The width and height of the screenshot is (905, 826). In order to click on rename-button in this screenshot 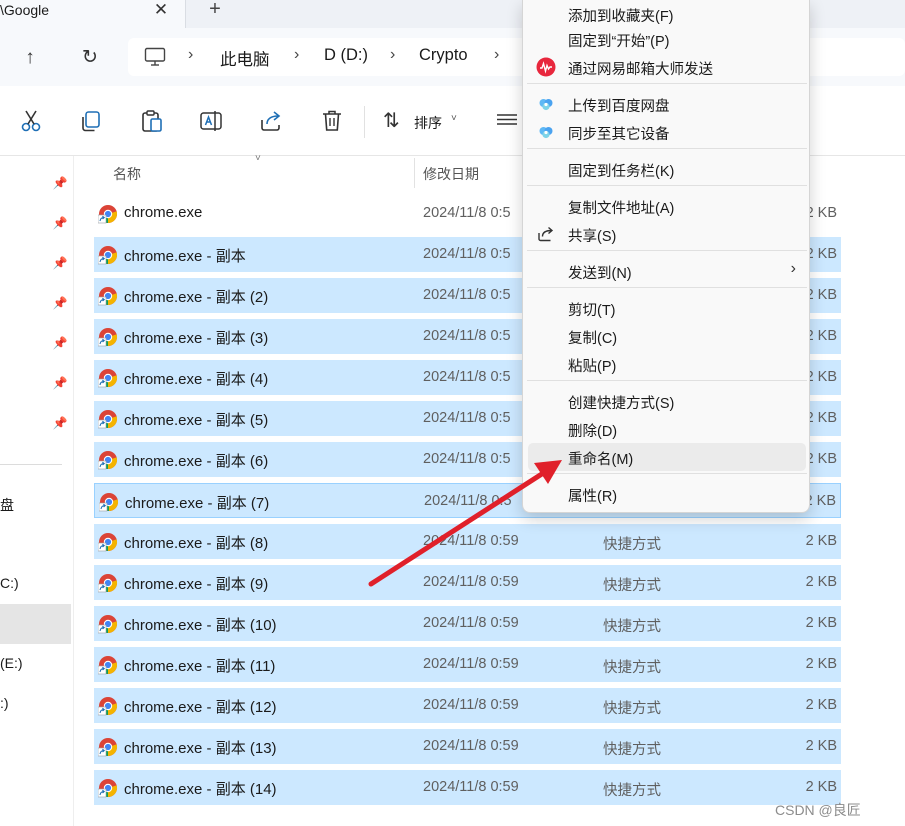, I will do `click(212, 122)`.